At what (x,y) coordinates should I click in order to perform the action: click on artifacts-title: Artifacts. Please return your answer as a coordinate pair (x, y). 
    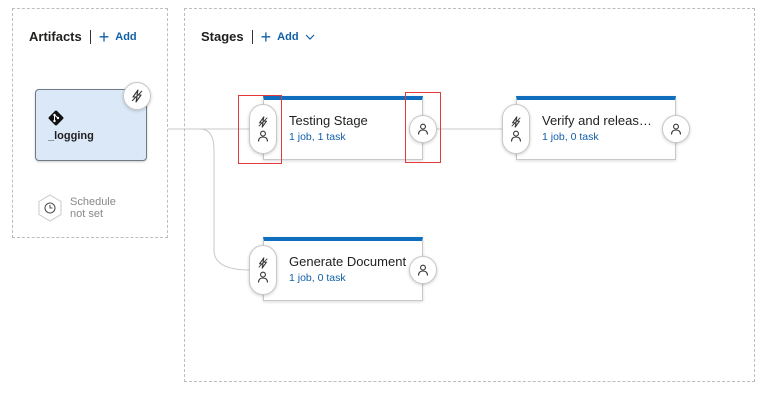
    Looking at the image, I should click on (55, 36).